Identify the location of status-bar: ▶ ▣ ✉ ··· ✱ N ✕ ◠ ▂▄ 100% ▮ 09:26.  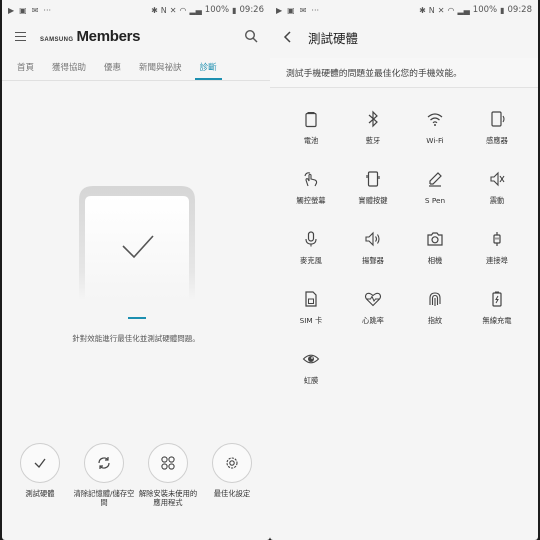
(136, 10).